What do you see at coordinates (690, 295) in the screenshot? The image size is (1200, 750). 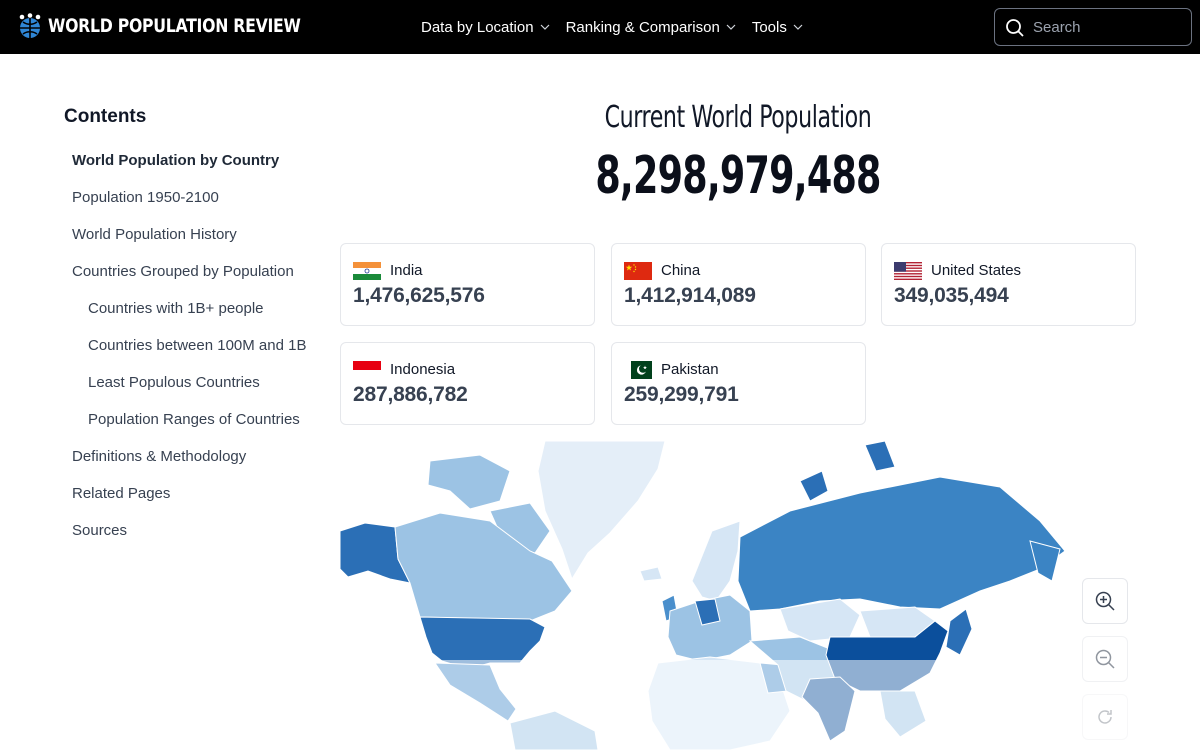 I see `country-population: 1,412,914,089` at bounding box center [690, 295].